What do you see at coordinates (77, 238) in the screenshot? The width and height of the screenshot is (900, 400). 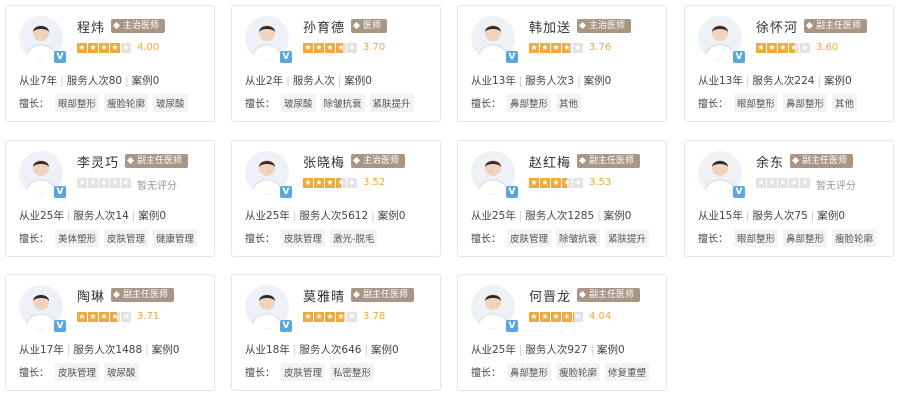 I see `specialty-tag: 美体塑形` at bounding box center [77, 238].